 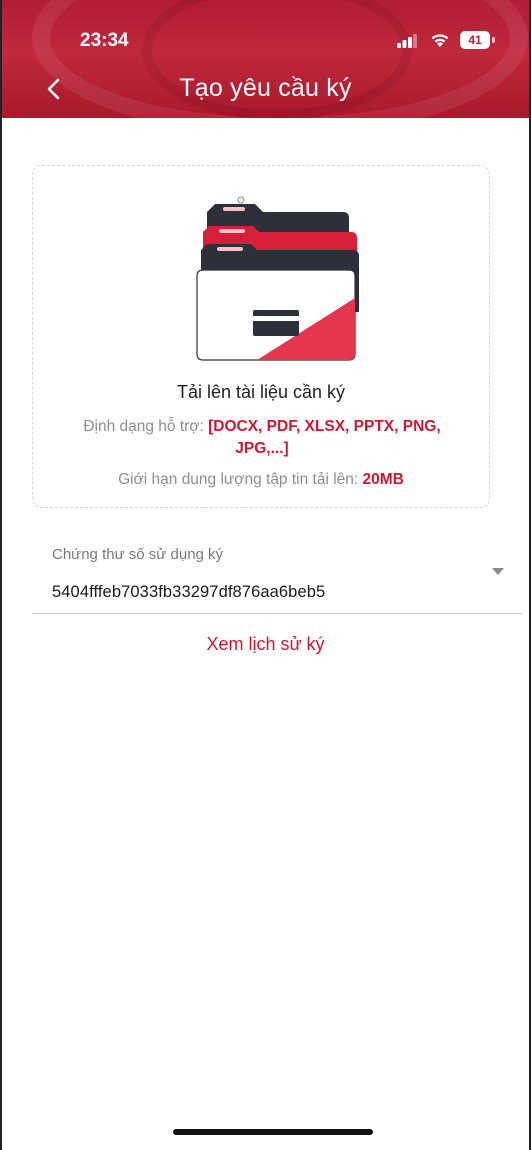 What do you see at coordinates (324, 437) in the screenshot?
I see `supported-formats-value: [DOCX, PDF, XLSX, PPTX, PNG, JPG,...]` at bounding box center [324, 437].